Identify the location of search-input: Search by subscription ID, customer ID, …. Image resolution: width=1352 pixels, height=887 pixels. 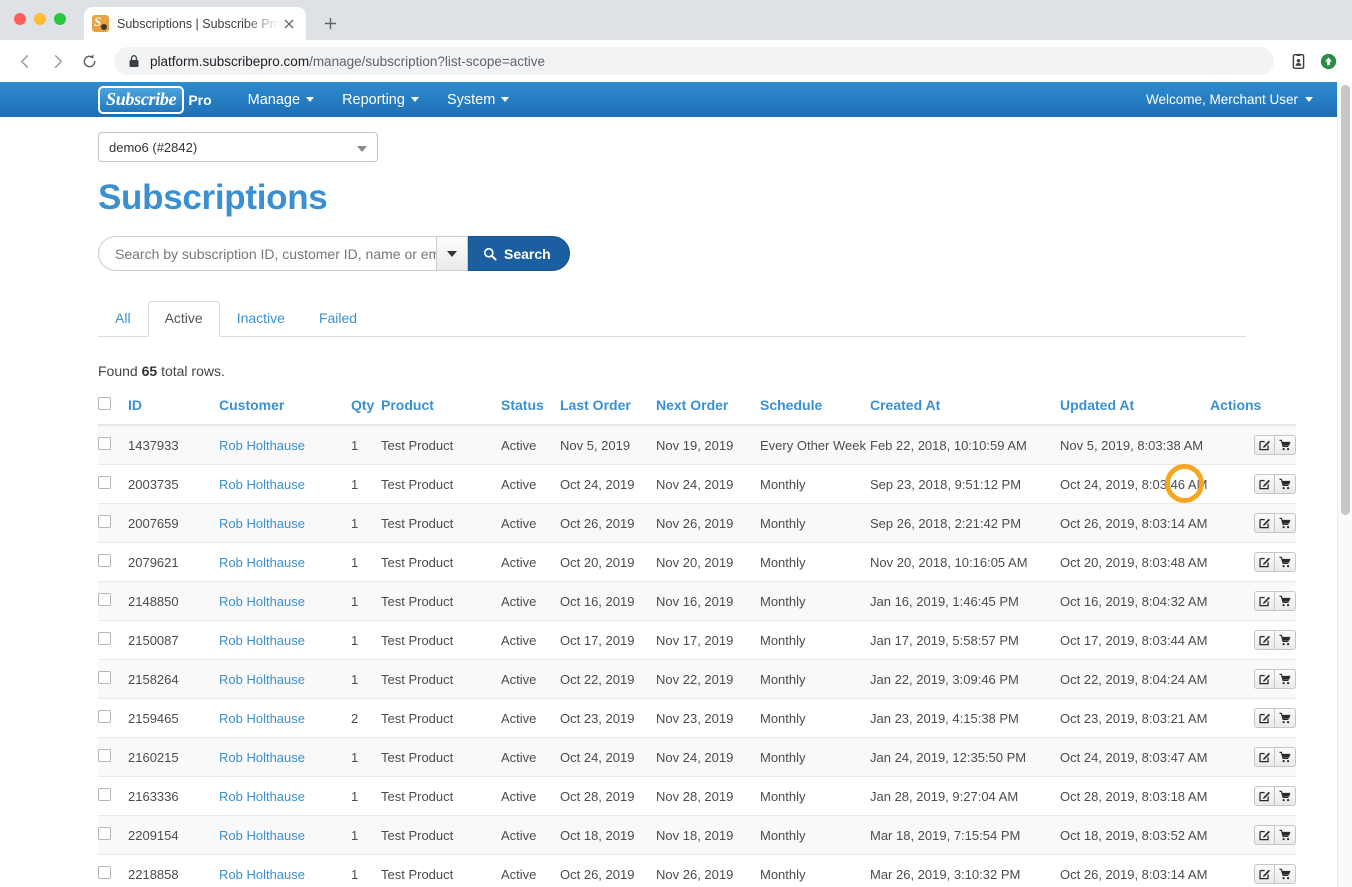
(267, 253).